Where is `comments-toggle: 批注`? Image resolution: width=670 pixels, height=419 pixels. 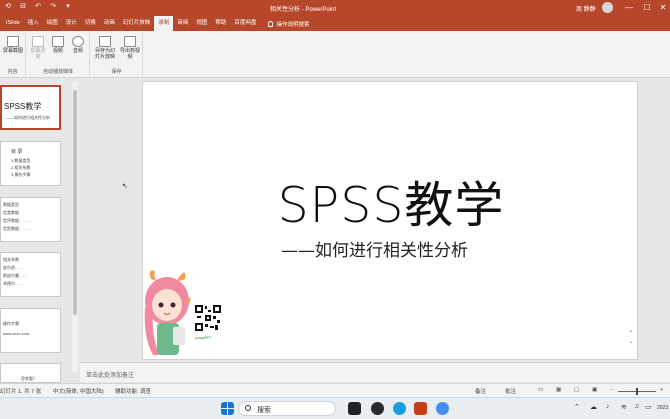 comments-toggle: 批注 is located at coordinates (510, 391).